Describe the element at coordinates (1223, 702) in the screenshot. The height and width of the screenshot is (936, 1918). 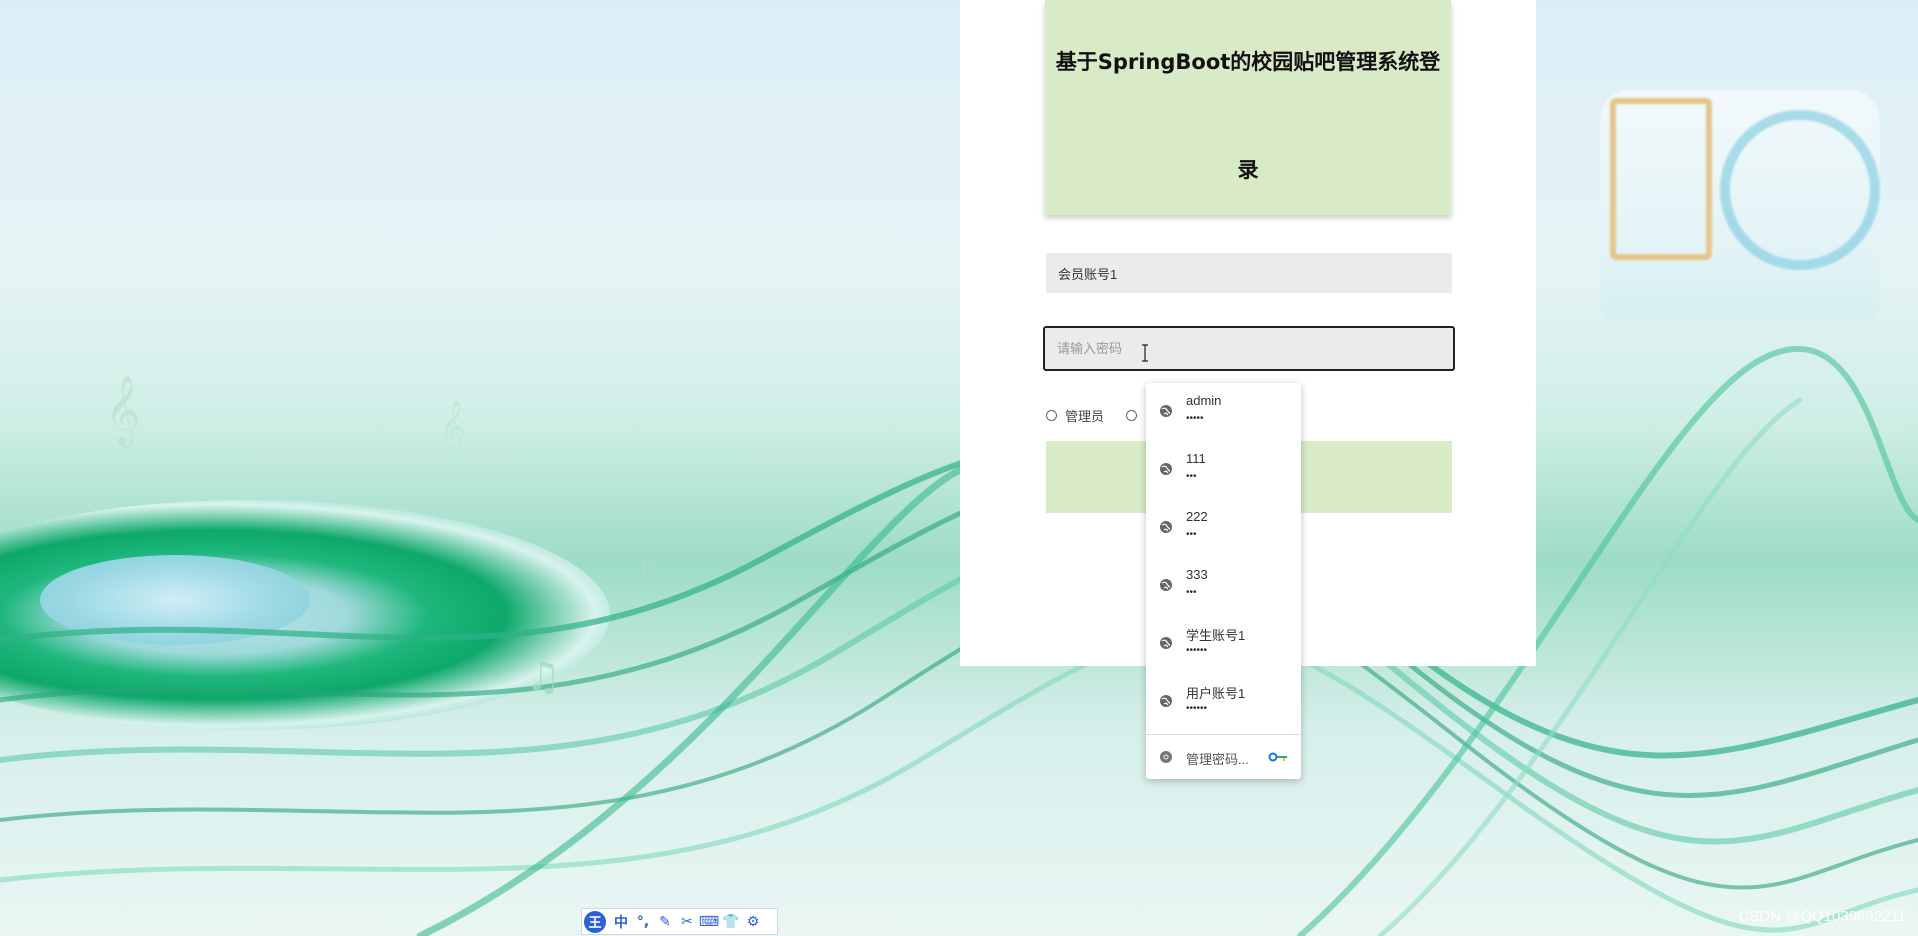
I see `autofill-account-item: 用户账号1 ••••••` at that location.